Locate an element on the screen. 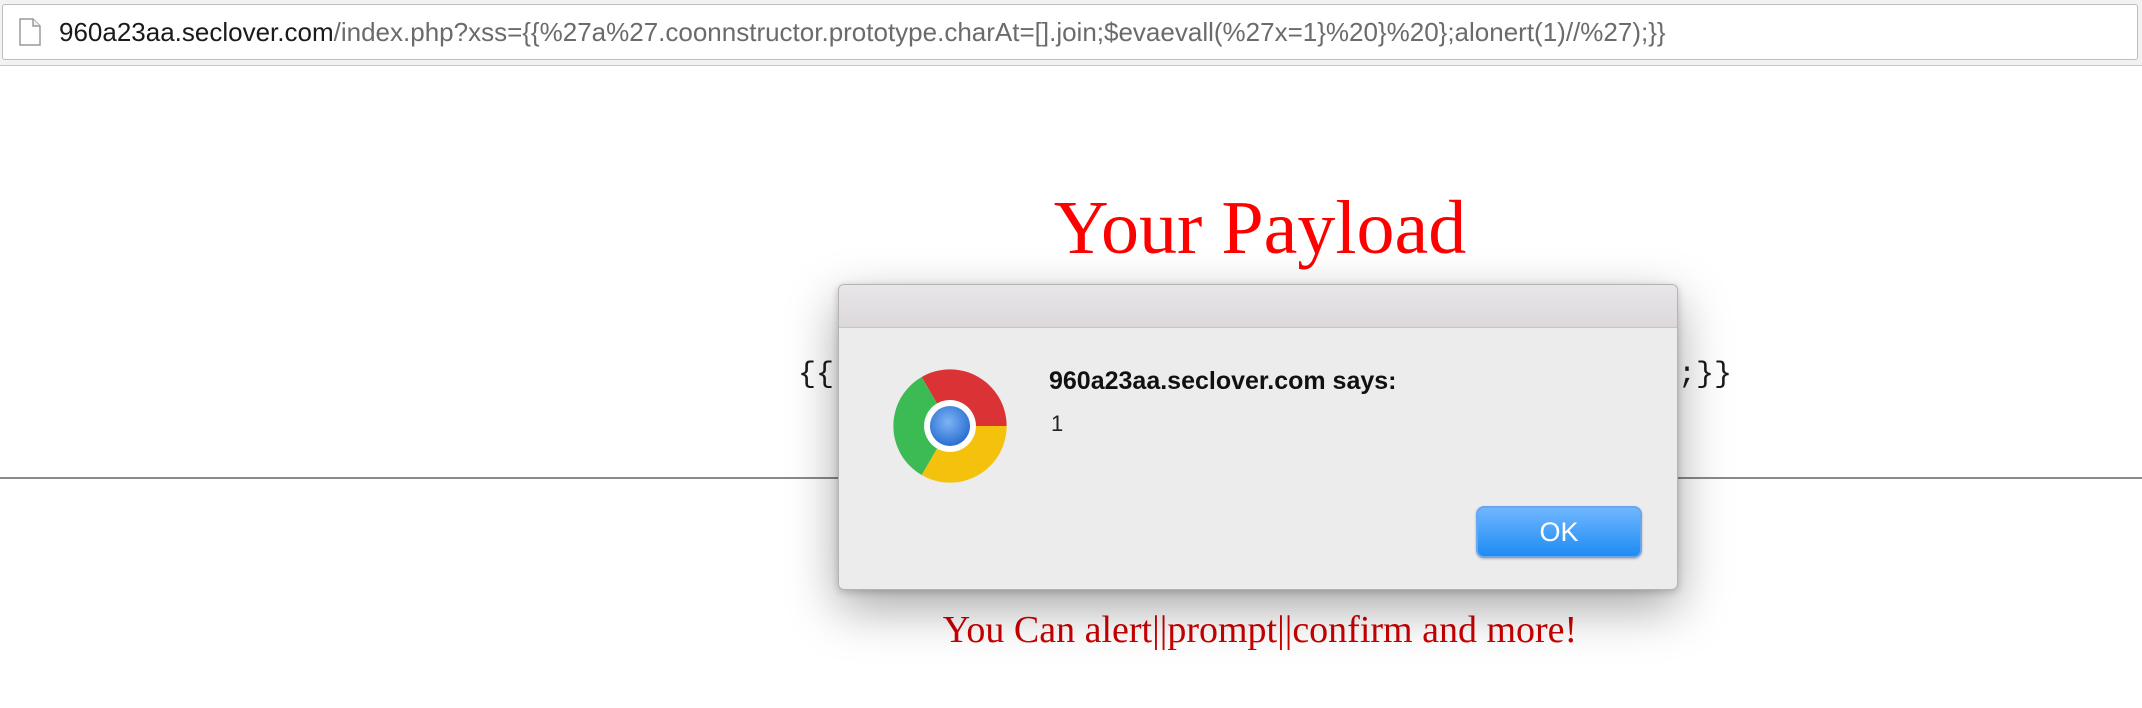 This screenshot has width=2142, height=708. dialog-message: 1 is located at coordinates (1057, 423).